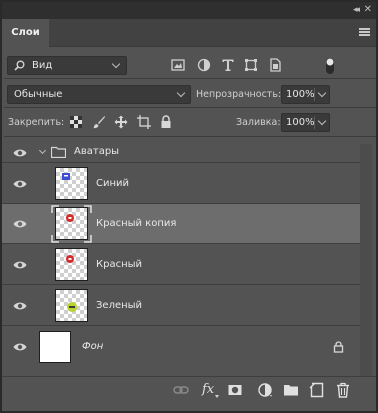 This screenshot has height=413, width=378. Describe the element at coordinates (181, 346) in the screenshot. I see `background-layer-row: Фон` at that location.